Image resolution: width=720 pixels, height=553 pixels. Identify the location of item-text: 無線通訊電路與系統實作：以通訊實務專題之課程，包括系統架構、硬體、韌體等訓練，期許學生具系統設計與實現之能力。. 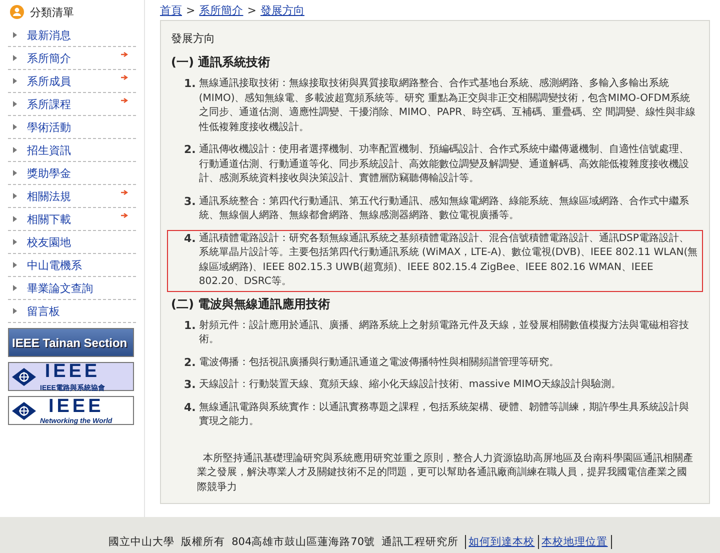
(444, 414).